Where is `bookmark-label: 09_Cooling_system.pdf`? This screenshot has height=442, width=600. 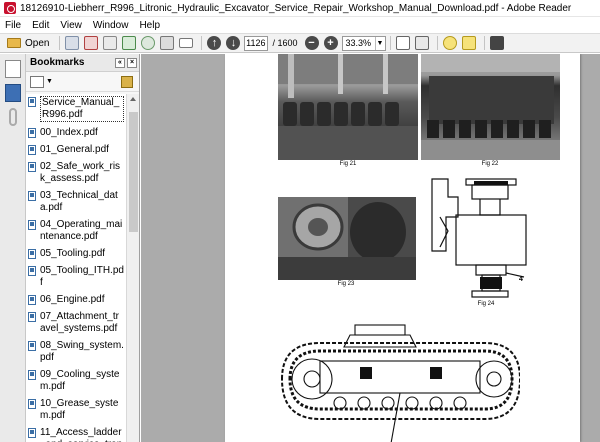
bookmark-label: 09_Cooling_system.pdf is located at coordinates (80, 380).